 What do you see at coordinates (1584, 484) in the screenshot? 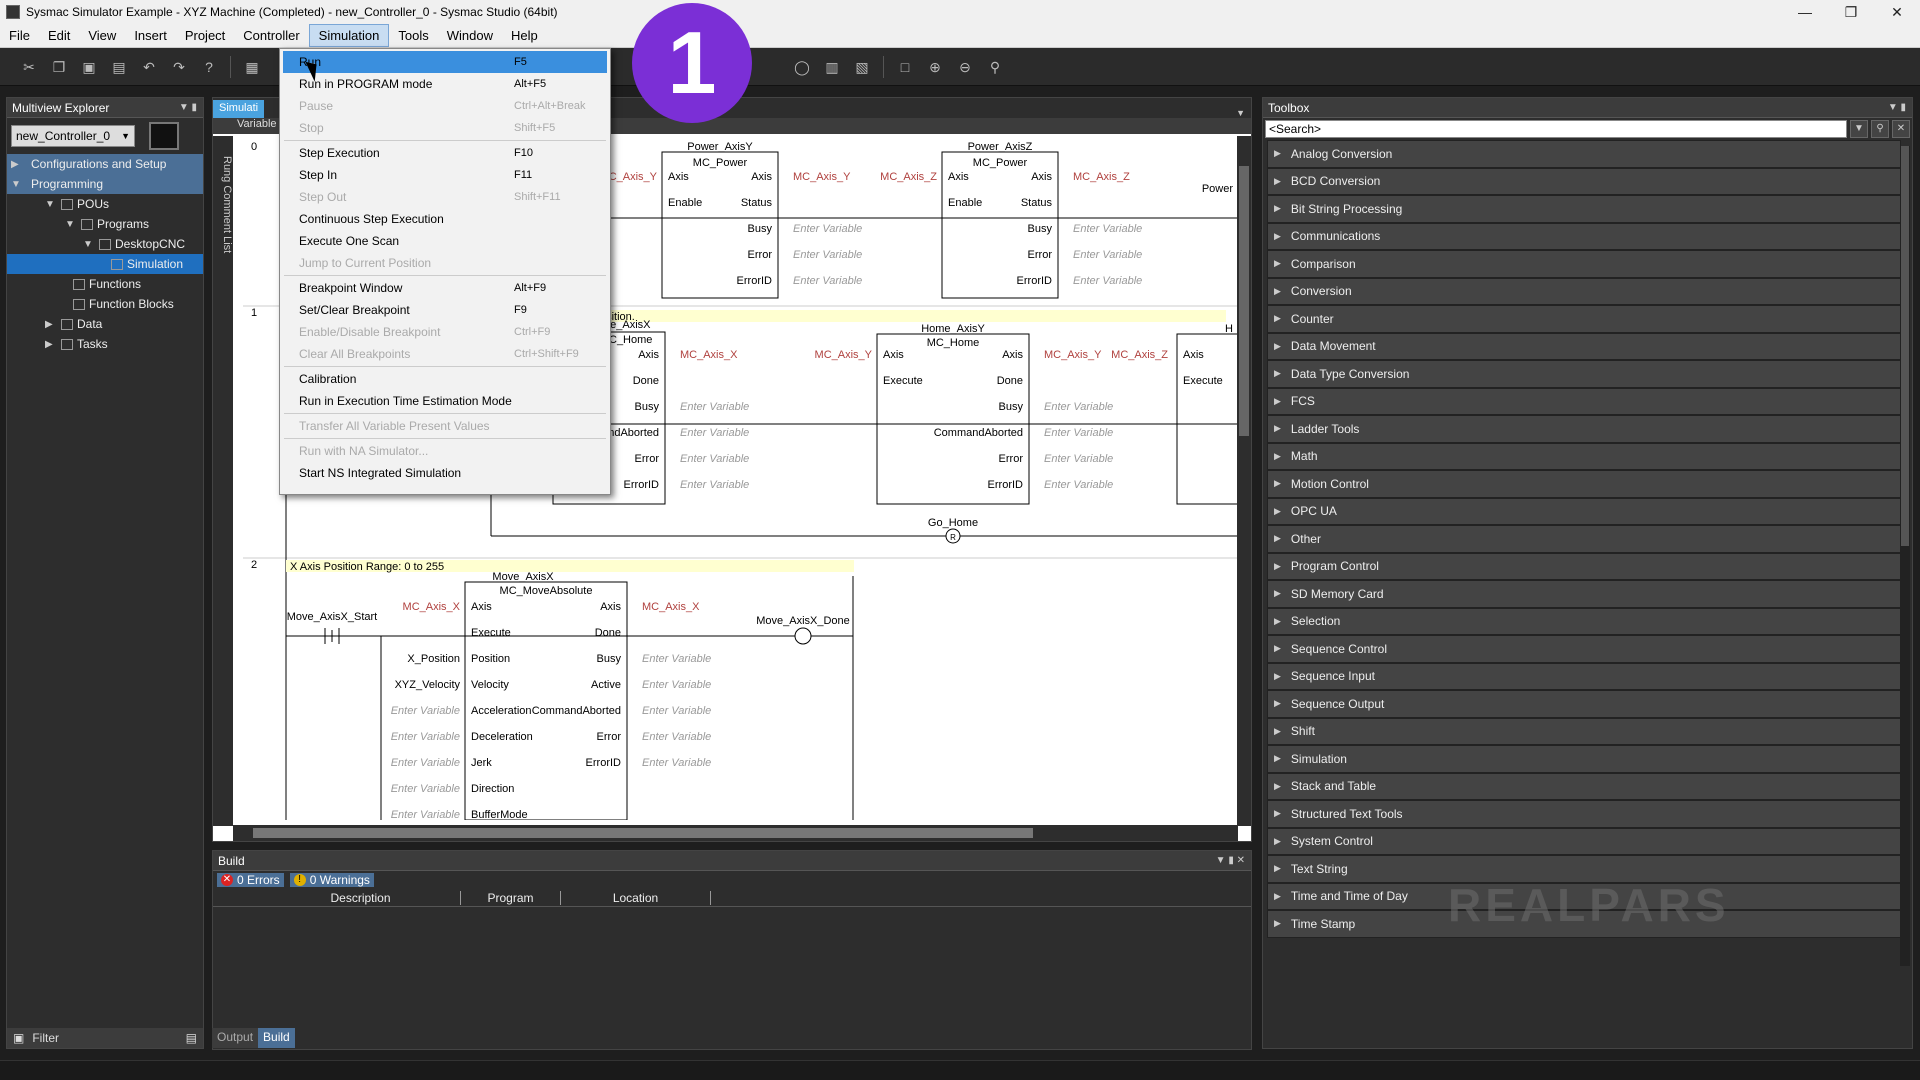
I see `toolbox-category: ▶ Motion Control` at bounding box center [1584, 484].